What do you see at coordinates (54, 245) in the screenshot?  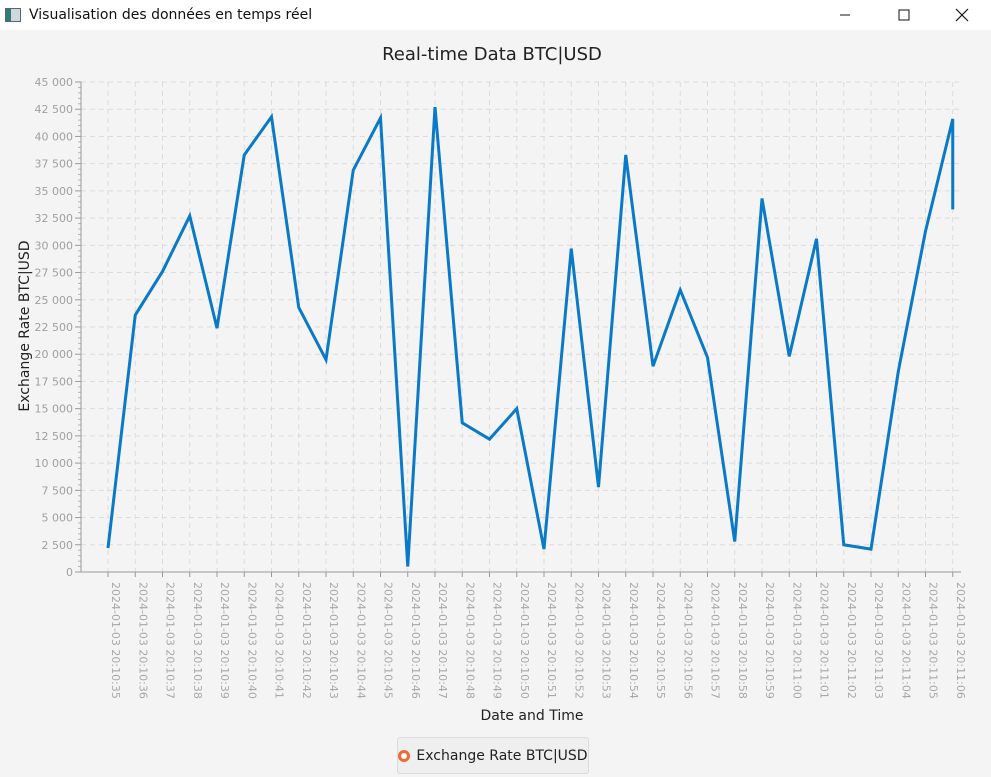 I see `y-tick-label: 30 000` at bounding box center [54, 245].